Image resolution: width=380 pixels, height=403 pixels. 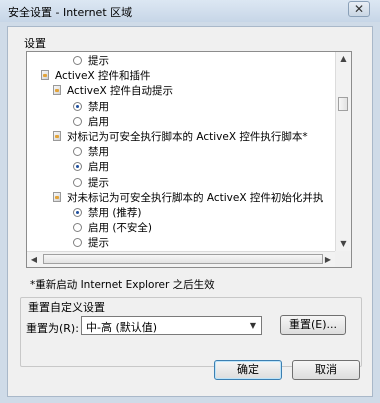 I want to click on setting-label: 对标记为可安全执行脚本的 ActiveX 控件执行脚本*, so click(x=187, y=137).